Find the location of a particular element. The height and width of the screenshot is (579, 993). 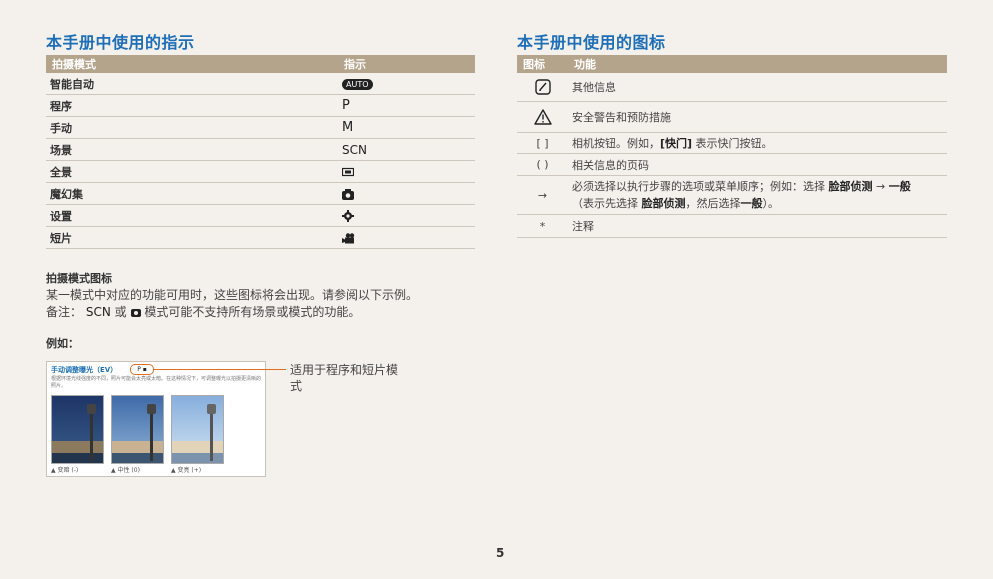

table-row: 魔幻集 is located at coordinates (260, 193).